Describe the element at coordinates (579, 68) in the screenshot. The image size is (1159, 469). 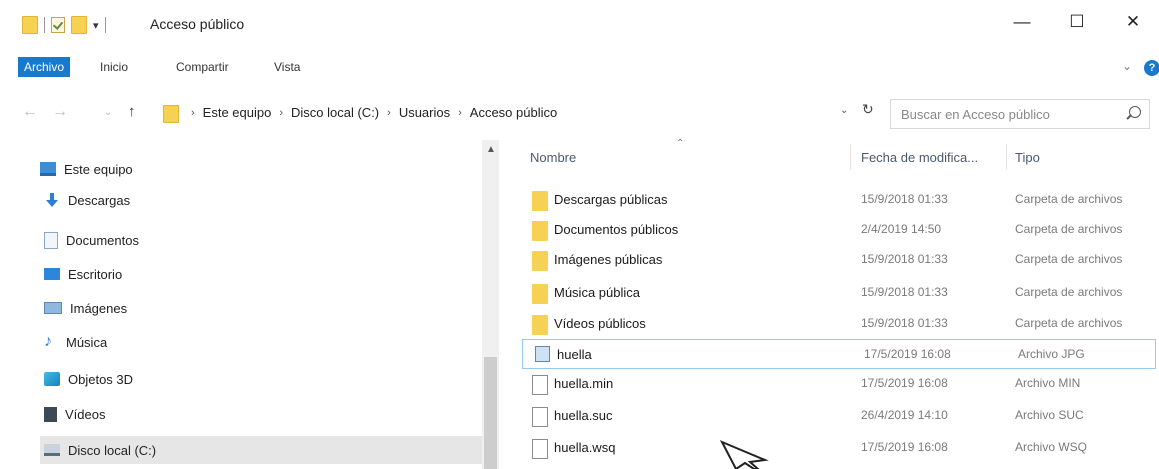
I see `ribbon: Archivo Inicio Compartir Vista ⌄` at that location.